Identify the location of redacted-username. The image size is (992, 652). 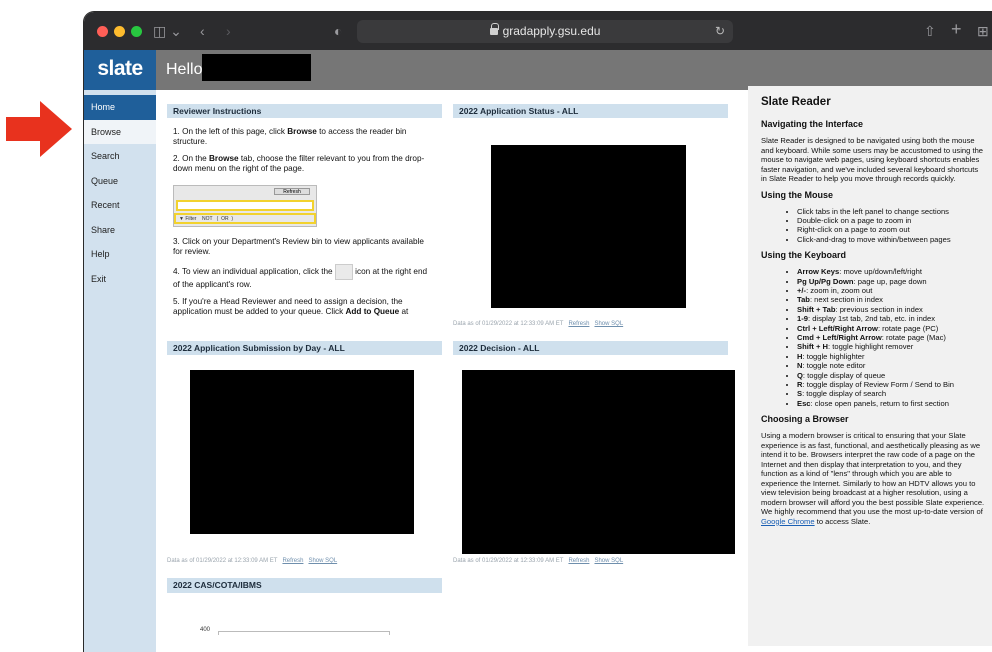
(256, 67).